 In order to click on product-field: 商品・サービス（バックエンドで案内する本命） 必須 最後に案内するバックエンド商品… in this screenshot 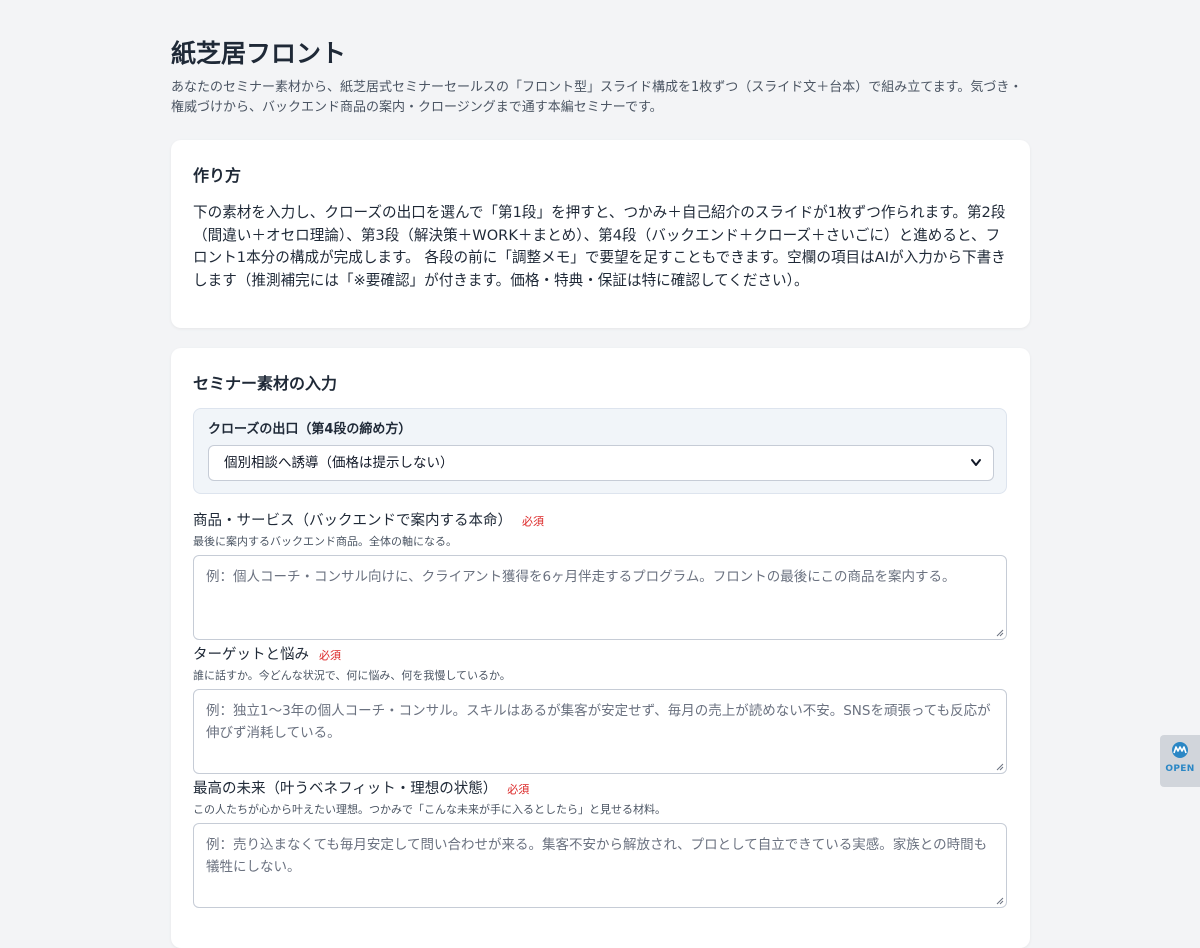, I will do `click(600, 575)`.